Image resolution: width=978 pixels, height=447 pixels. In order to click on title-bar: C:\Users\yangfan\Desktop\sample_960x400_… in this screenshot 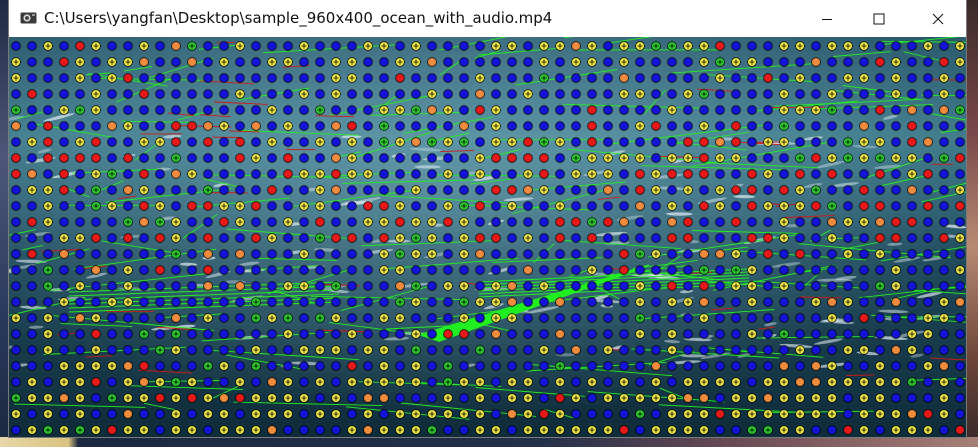, I will do `click(487, 18)`.